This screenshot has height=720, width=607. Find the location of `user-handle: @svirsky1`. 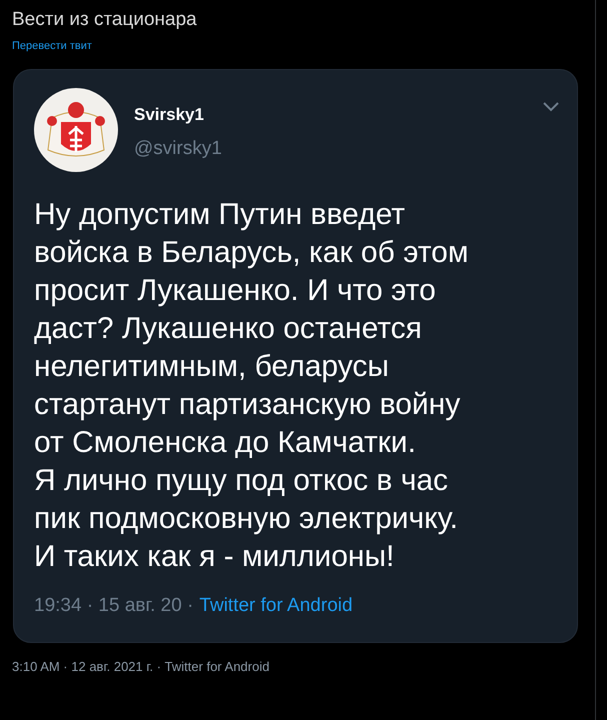

user-handle: @svirsky1 is located at coordinates (178, 149).